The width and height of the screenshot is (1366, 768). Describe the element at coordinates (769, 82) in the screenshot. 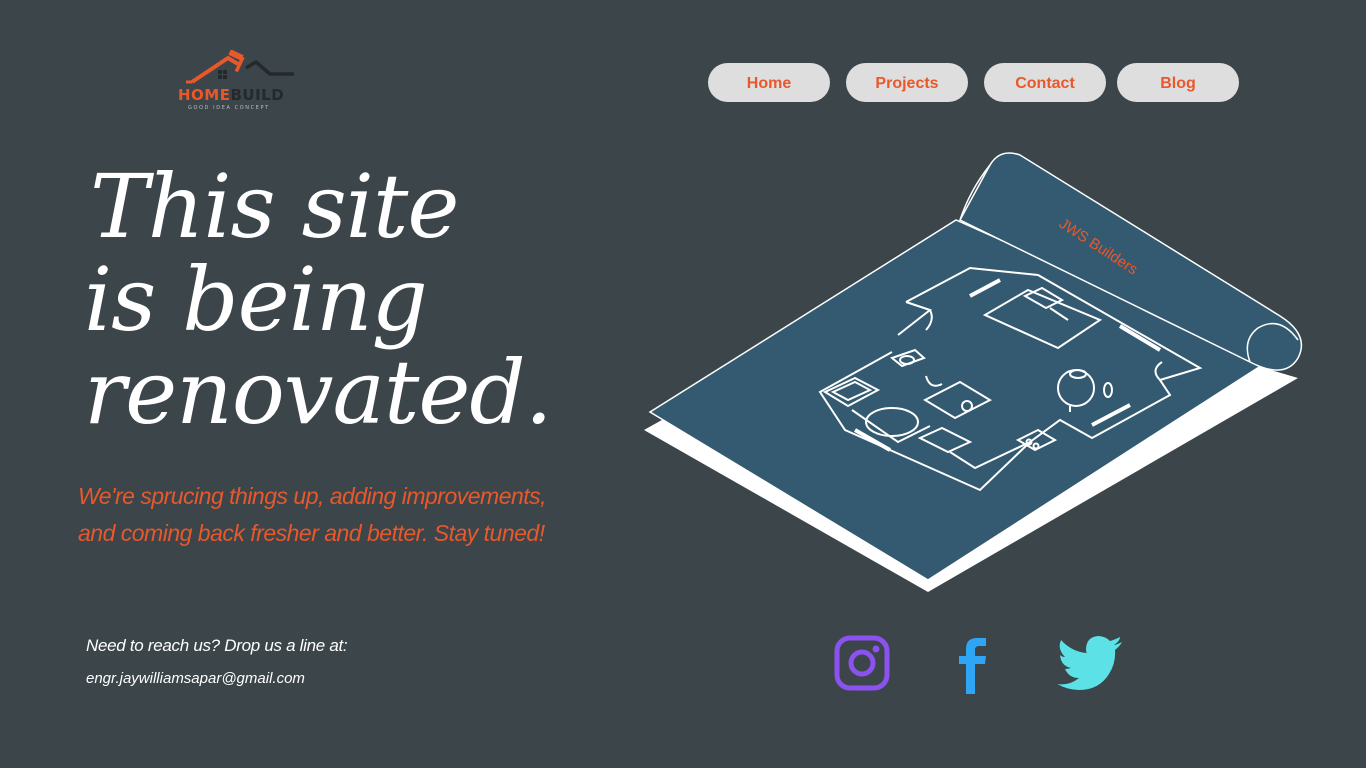

I see `nav-home-button: Home` at that location.